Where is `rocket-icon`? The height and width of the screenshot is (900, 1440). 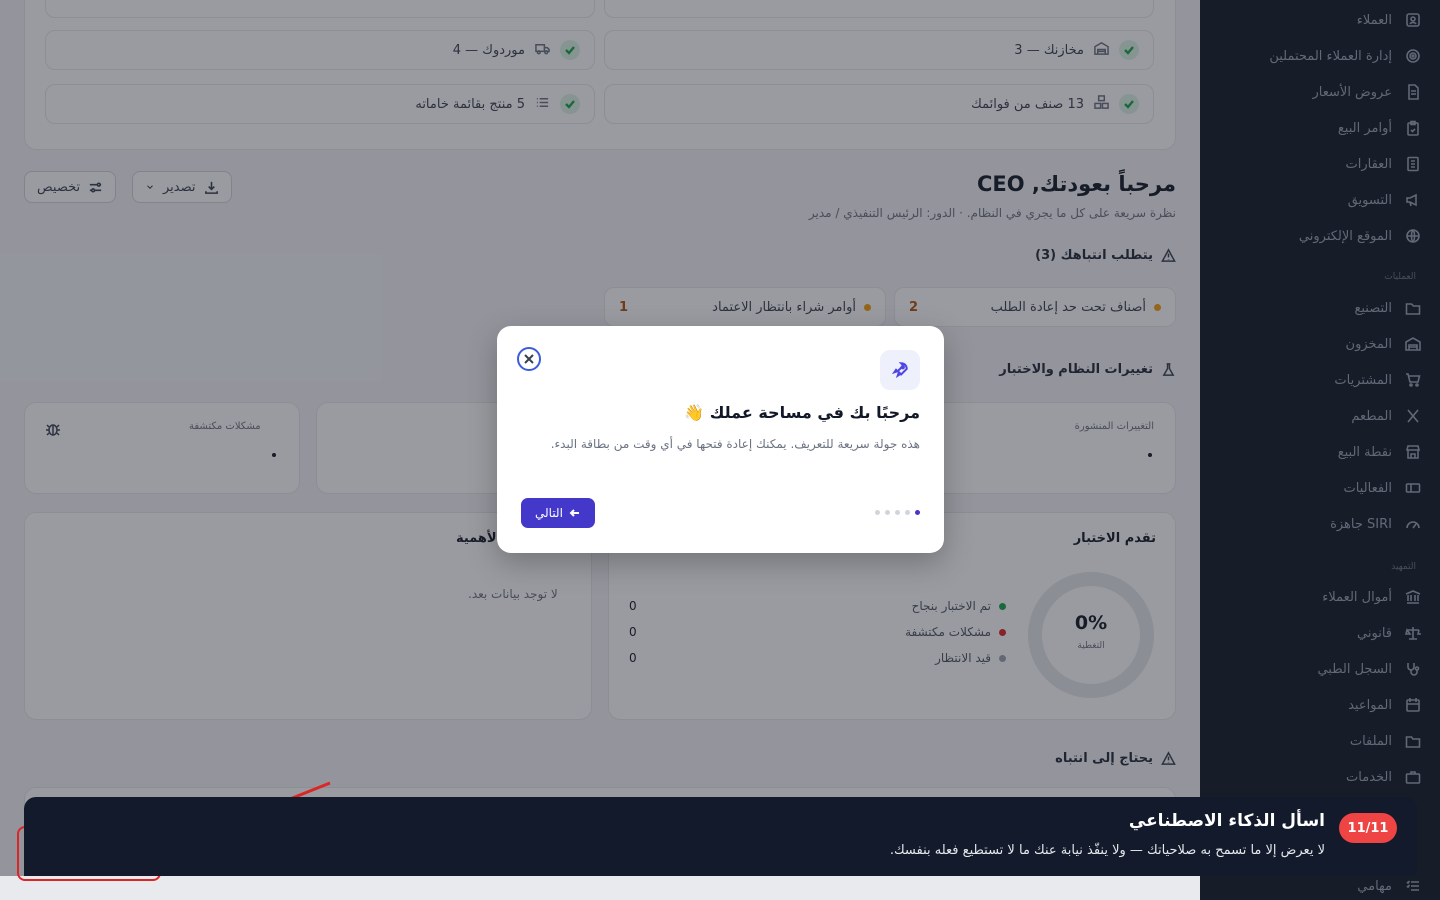
rocket-icon is located at coordinates (900, 370).